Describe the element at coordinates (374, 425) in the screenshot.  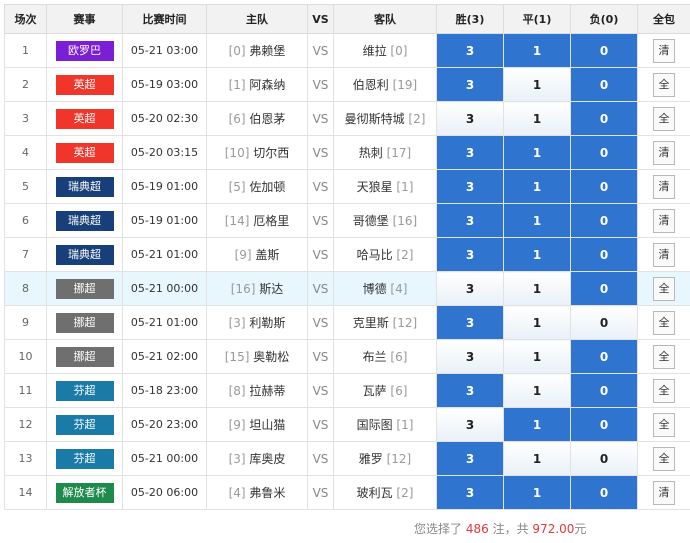
I see `away-team: 国际图` at that location.